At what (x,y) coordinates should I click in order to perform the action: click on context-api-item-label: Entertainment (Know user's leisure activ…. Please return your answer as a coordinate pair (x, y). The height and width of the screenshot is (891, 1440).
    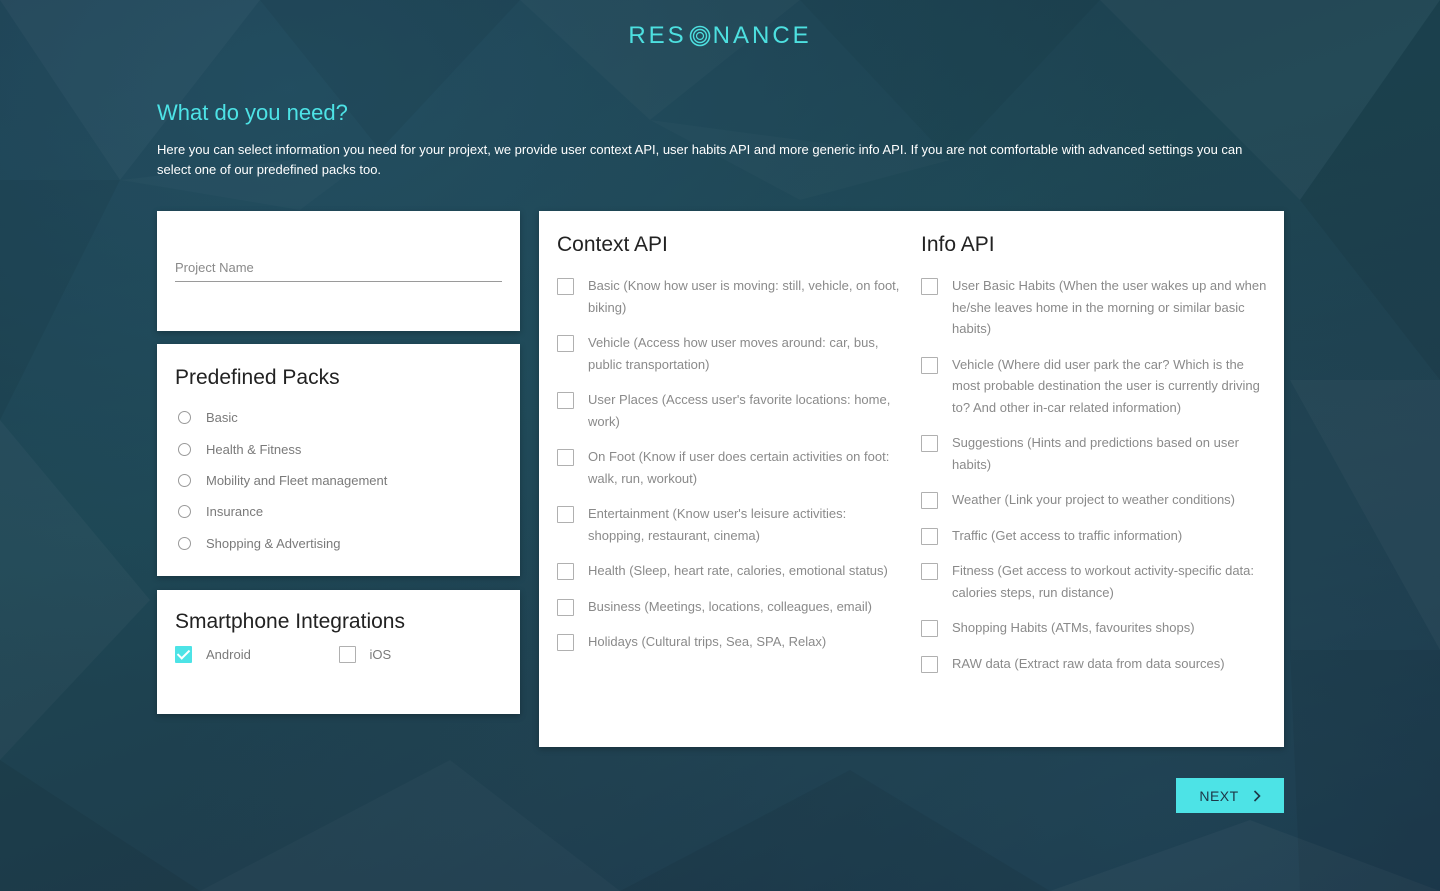
    Looking at the image, I should click on (717, 524).